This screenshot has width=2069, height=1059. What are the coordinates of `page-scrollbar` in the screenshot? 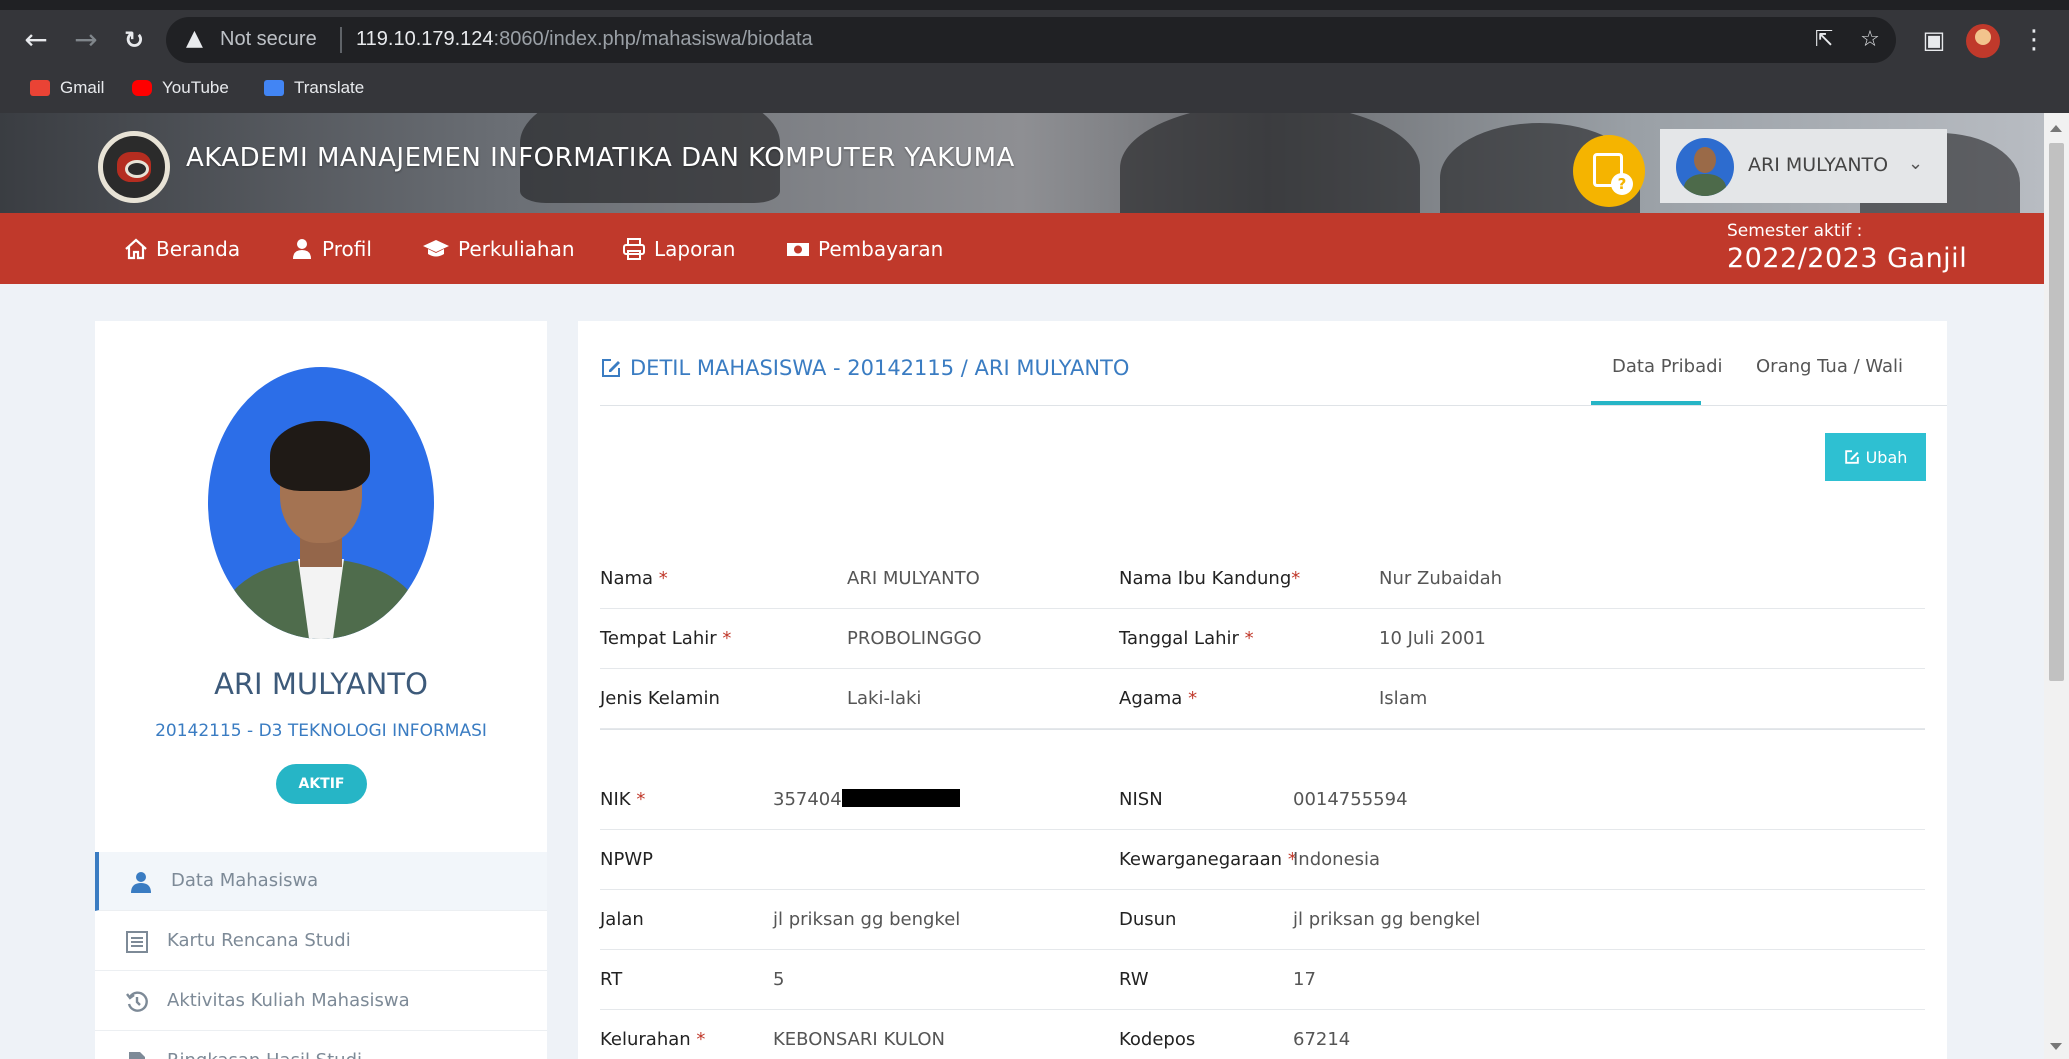 It's located at (2056, 586).